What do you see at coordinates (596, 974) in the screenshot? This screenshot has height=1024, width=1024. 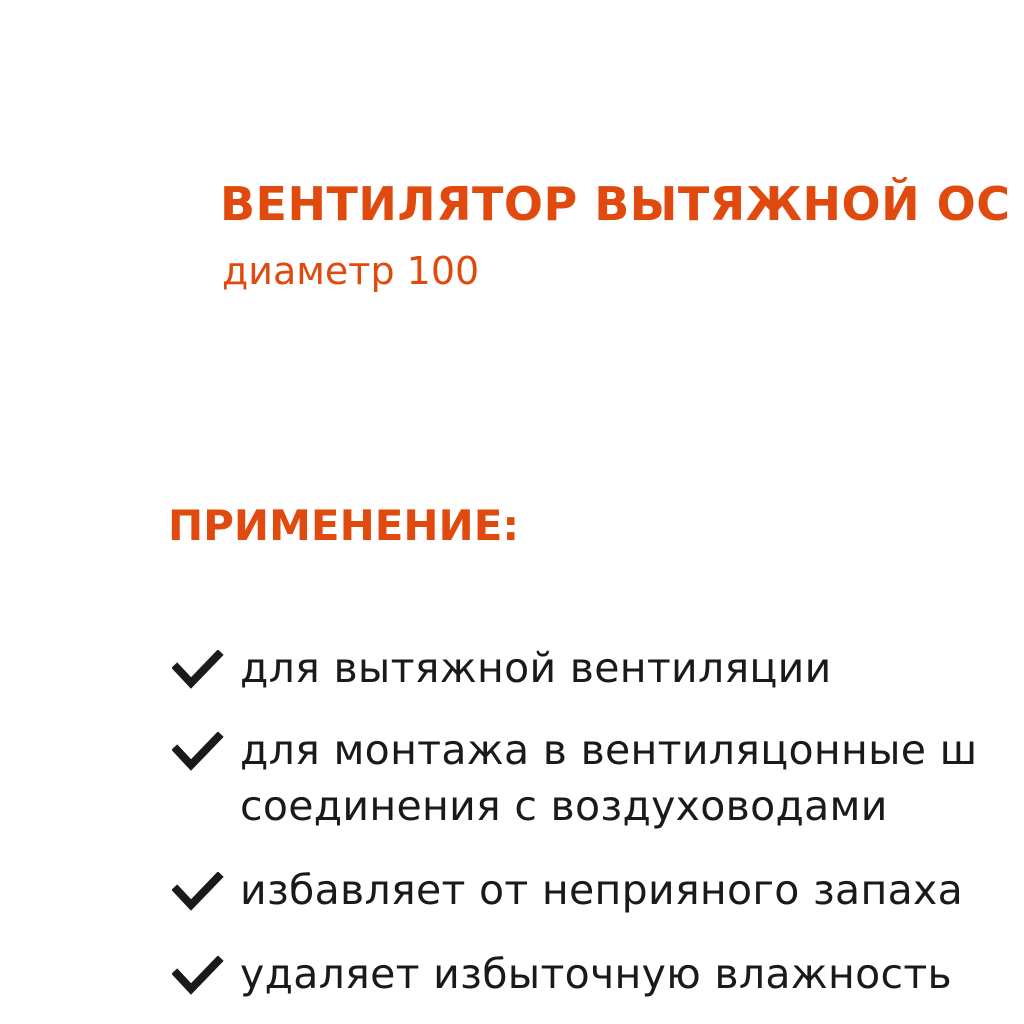 I see `feature-text: удаляет избыточную влажность` at bounding box center [596, 974].